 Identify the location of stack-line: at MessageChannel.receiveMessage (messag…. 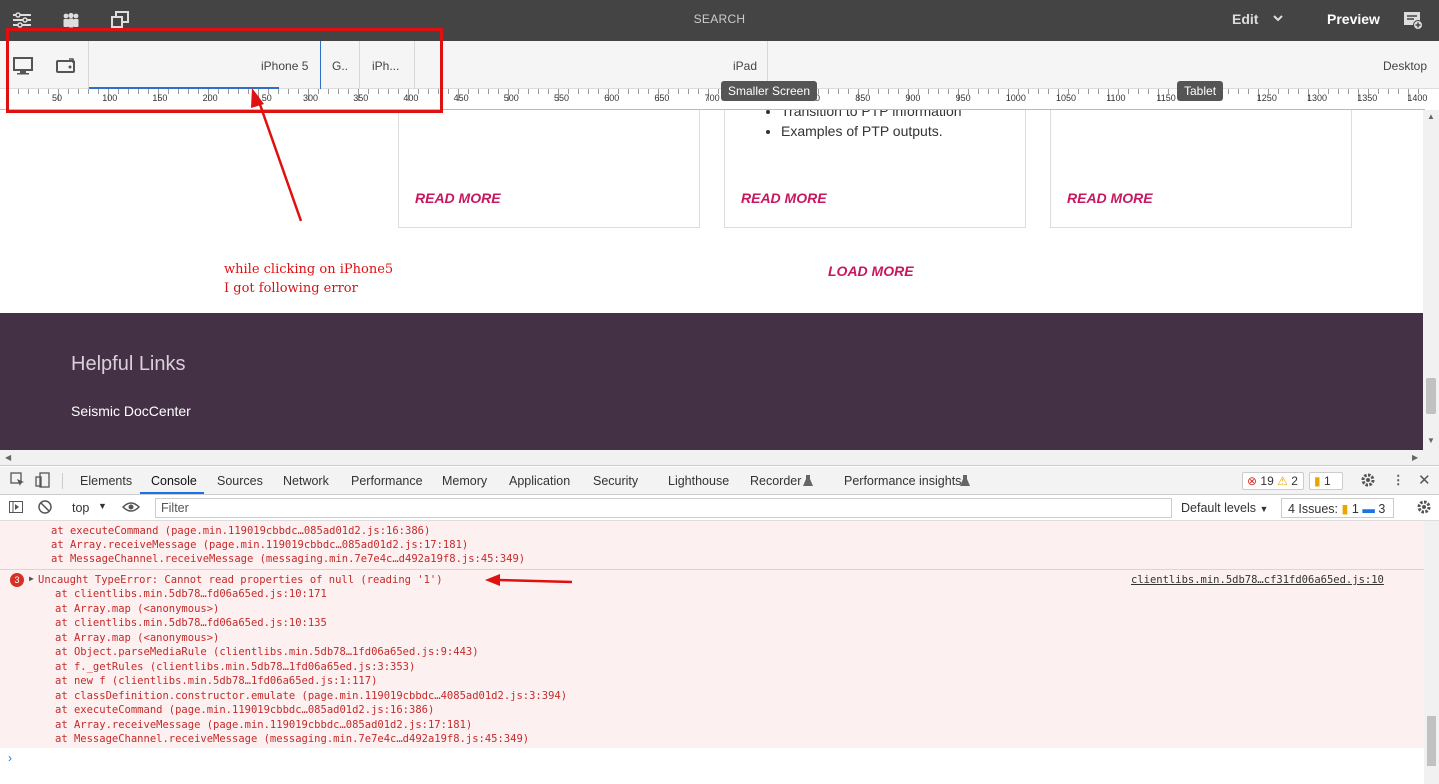
(292, 739).